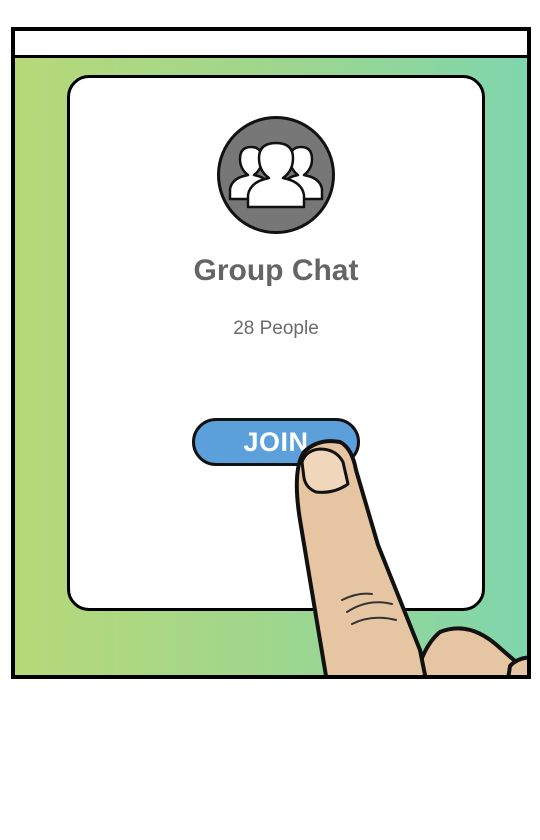 The height and width of the screenshot is (840, 540). I want to click on group-people-icon, so click(276, 175).